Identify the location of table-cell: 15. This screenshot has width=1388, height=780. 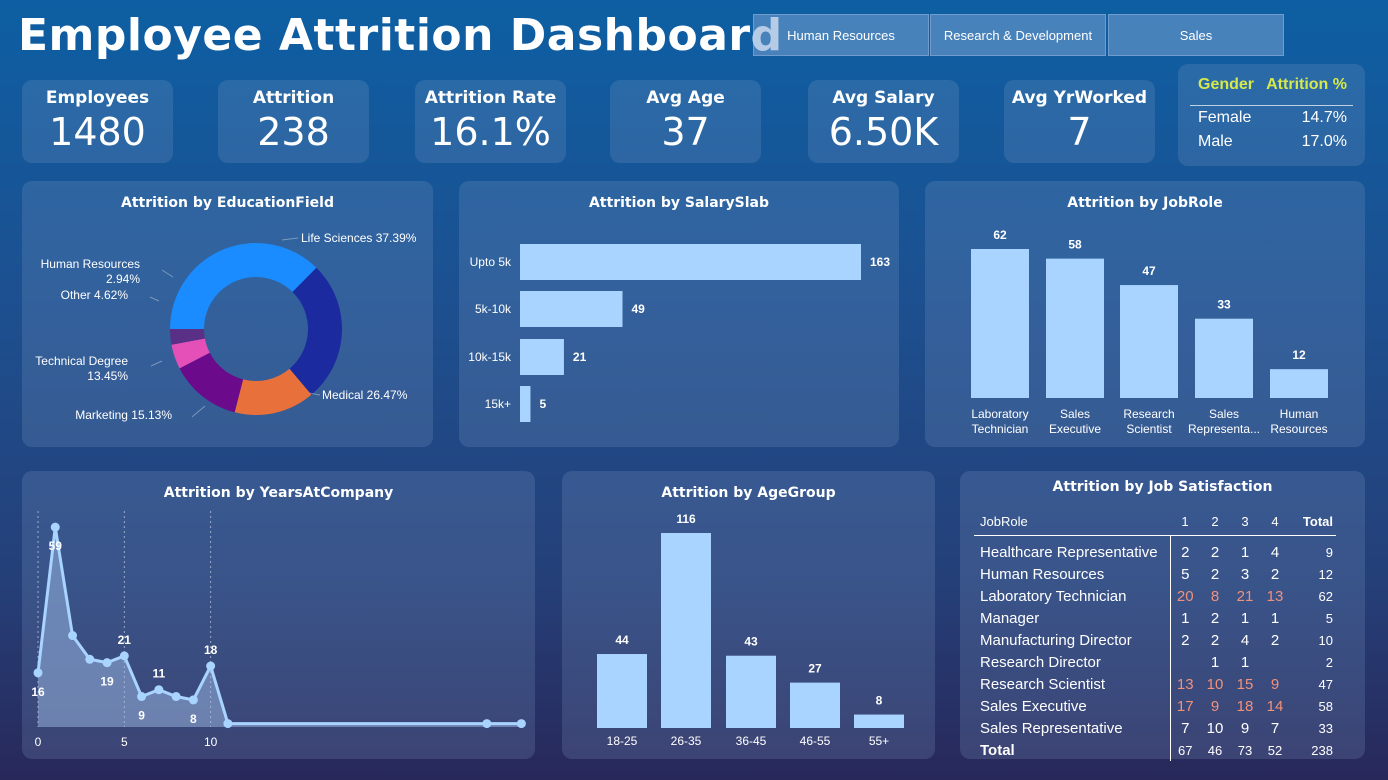
(1245, 684).